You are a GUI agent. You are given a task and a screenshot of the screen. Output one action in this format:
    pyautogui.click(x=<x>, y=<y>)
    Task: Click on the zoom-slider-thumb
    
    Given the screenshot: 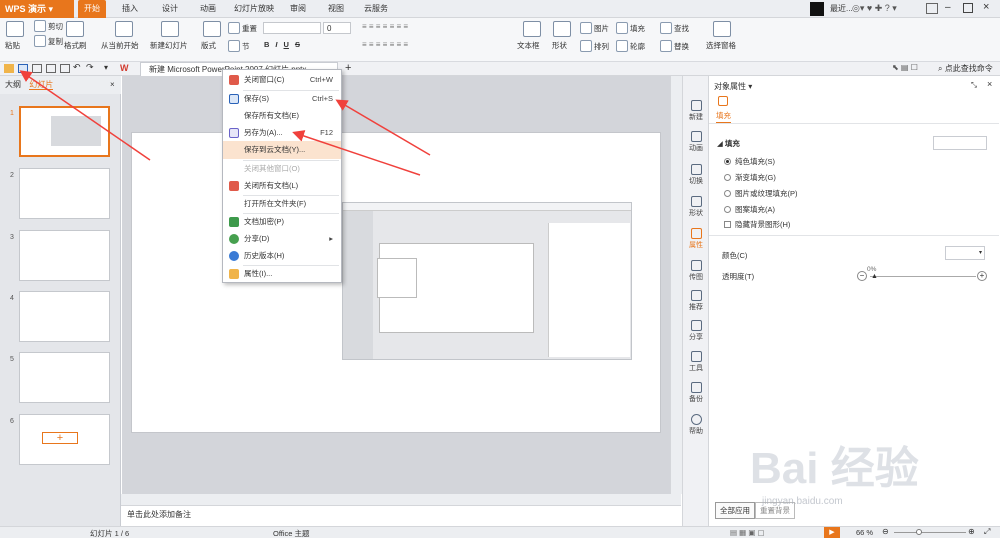 What is the action you would take?
    pyautogui.click(x=919, y=532)
    